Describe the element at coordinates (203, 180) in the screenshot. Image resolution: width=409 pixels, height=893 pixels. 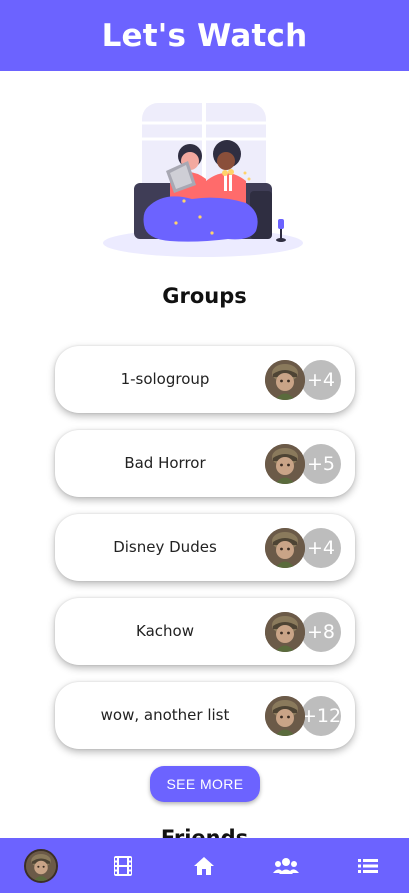
I see `hero-illustration` at that location.